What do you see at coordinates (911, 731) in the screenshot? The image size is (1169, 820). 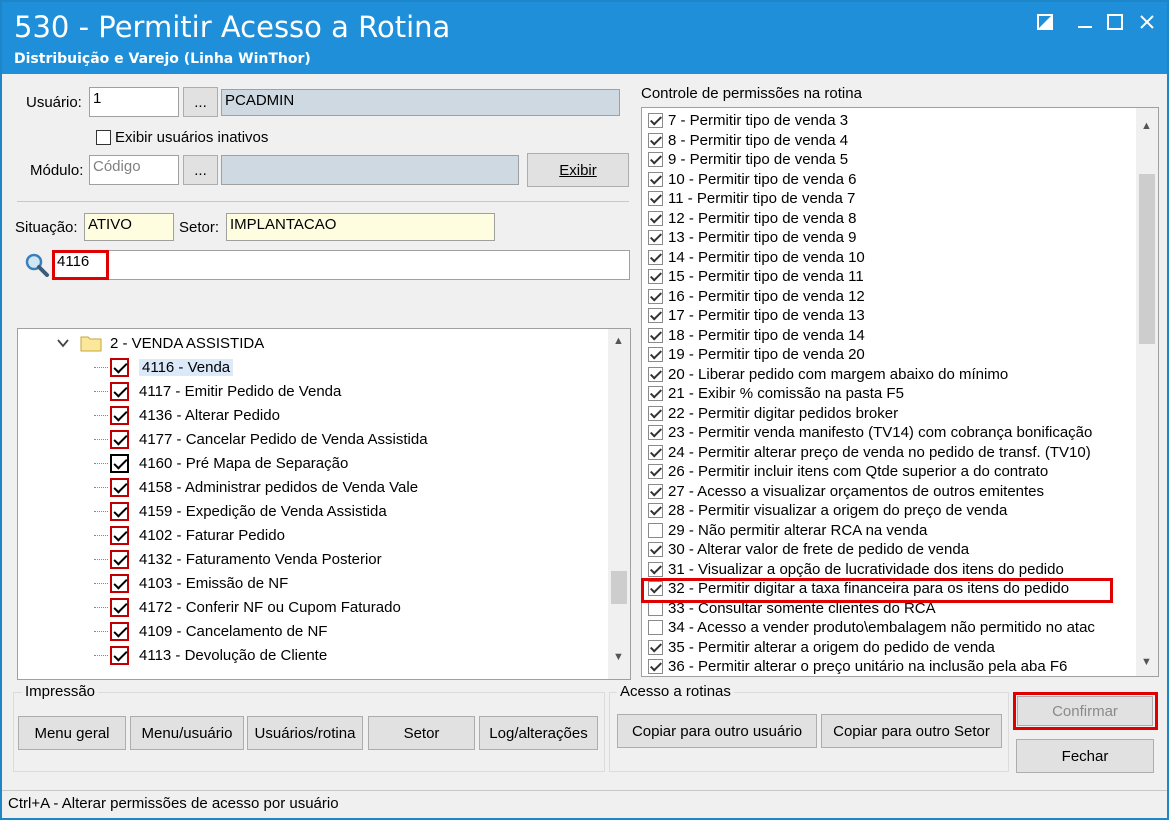 I see `copy-to-sector-button: Copiar para outro Setor` at bounding box center [911, 731].